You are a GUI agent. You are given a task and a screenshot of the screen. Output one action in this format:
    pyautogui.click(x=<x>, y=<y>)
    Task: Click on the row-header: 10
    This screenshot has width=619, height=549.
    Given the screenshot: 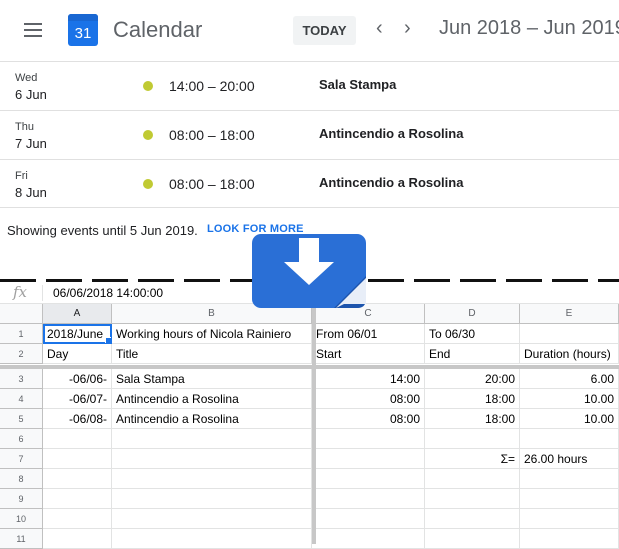 What is the action you would take?
    pyautogui.click(x=21, y=519)
    